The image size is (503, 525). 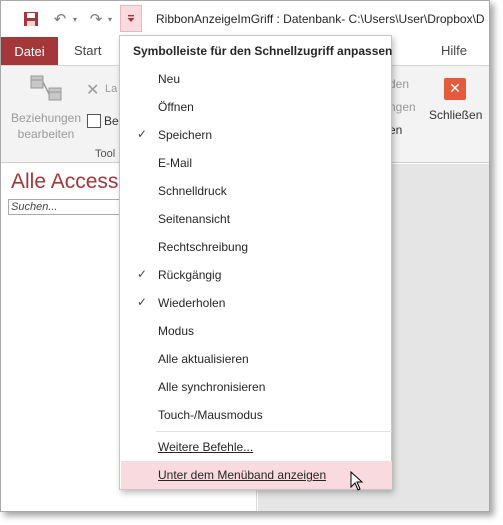 What do you see at coordinates (111, 89) in the screenshot?
I see `delete-button-label: La` at bounding box center [111, 89].